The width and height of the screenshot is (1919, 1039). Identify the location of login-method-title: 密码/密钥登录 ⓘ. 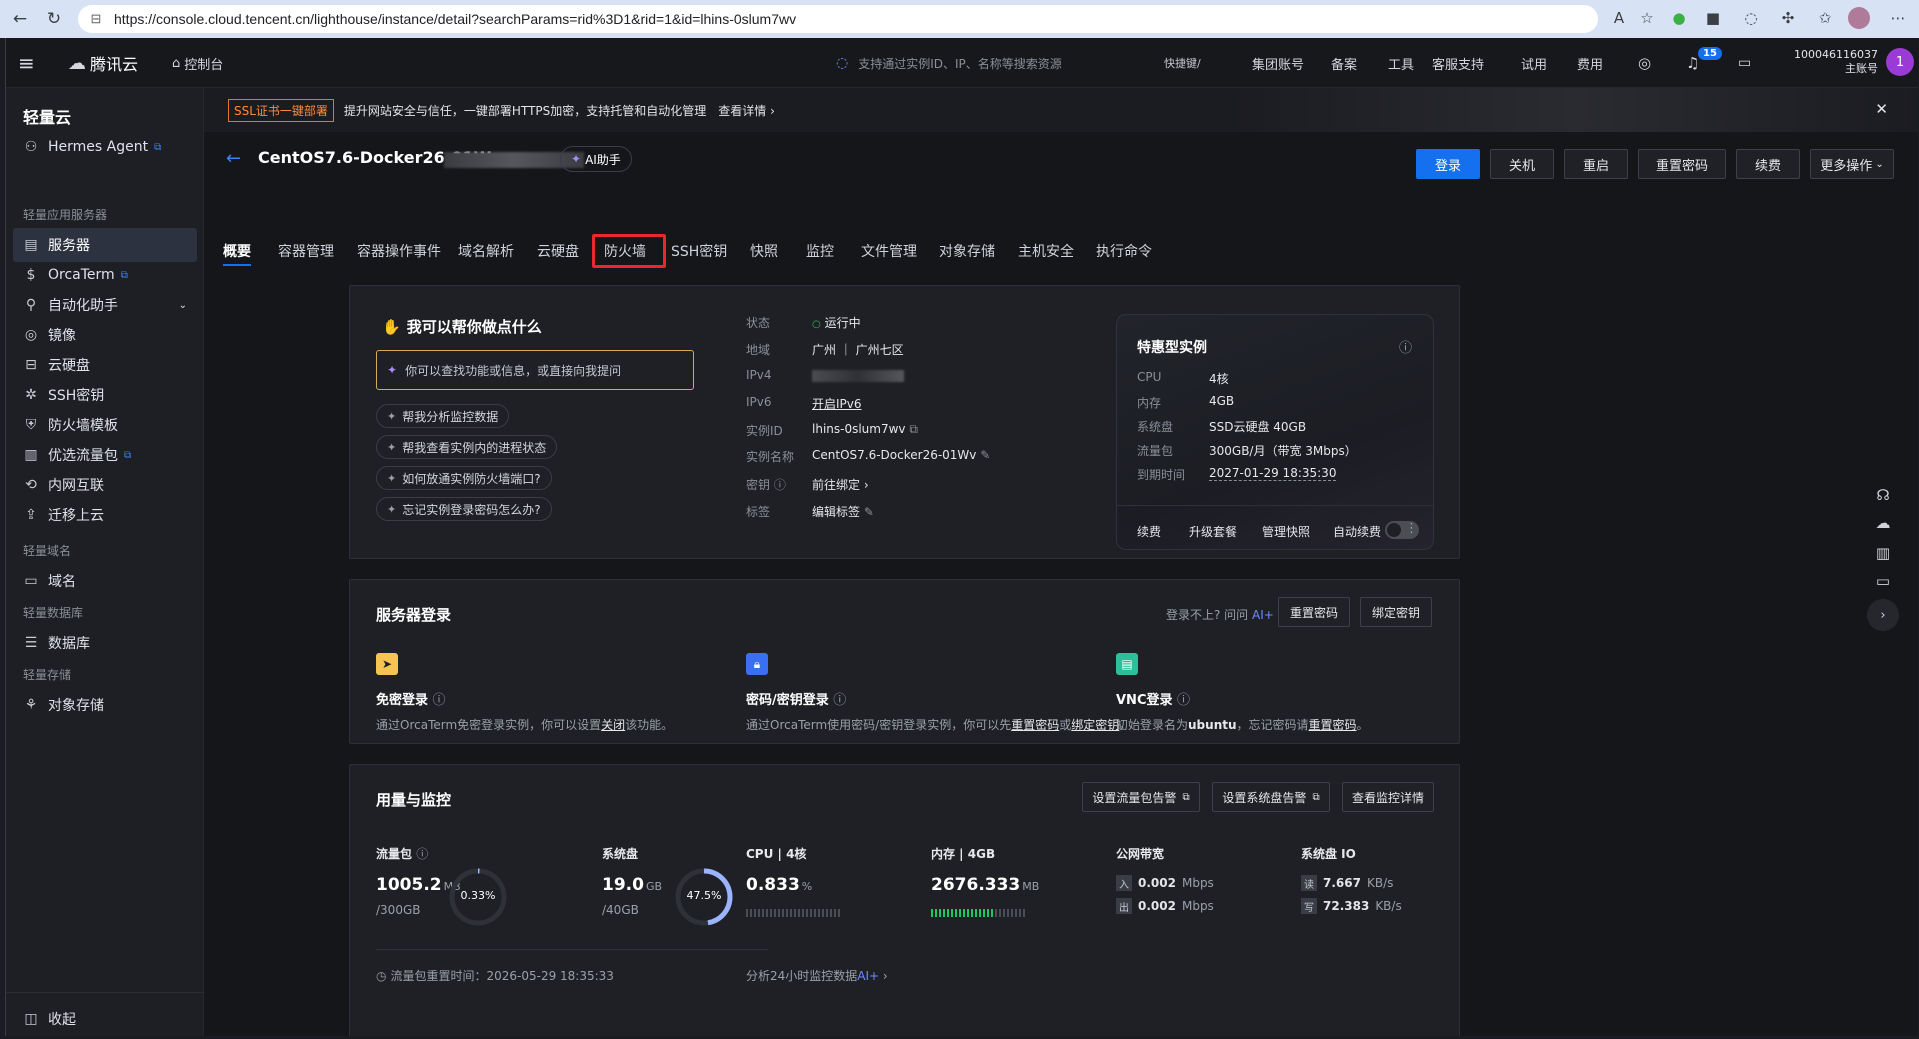
(796, 698).